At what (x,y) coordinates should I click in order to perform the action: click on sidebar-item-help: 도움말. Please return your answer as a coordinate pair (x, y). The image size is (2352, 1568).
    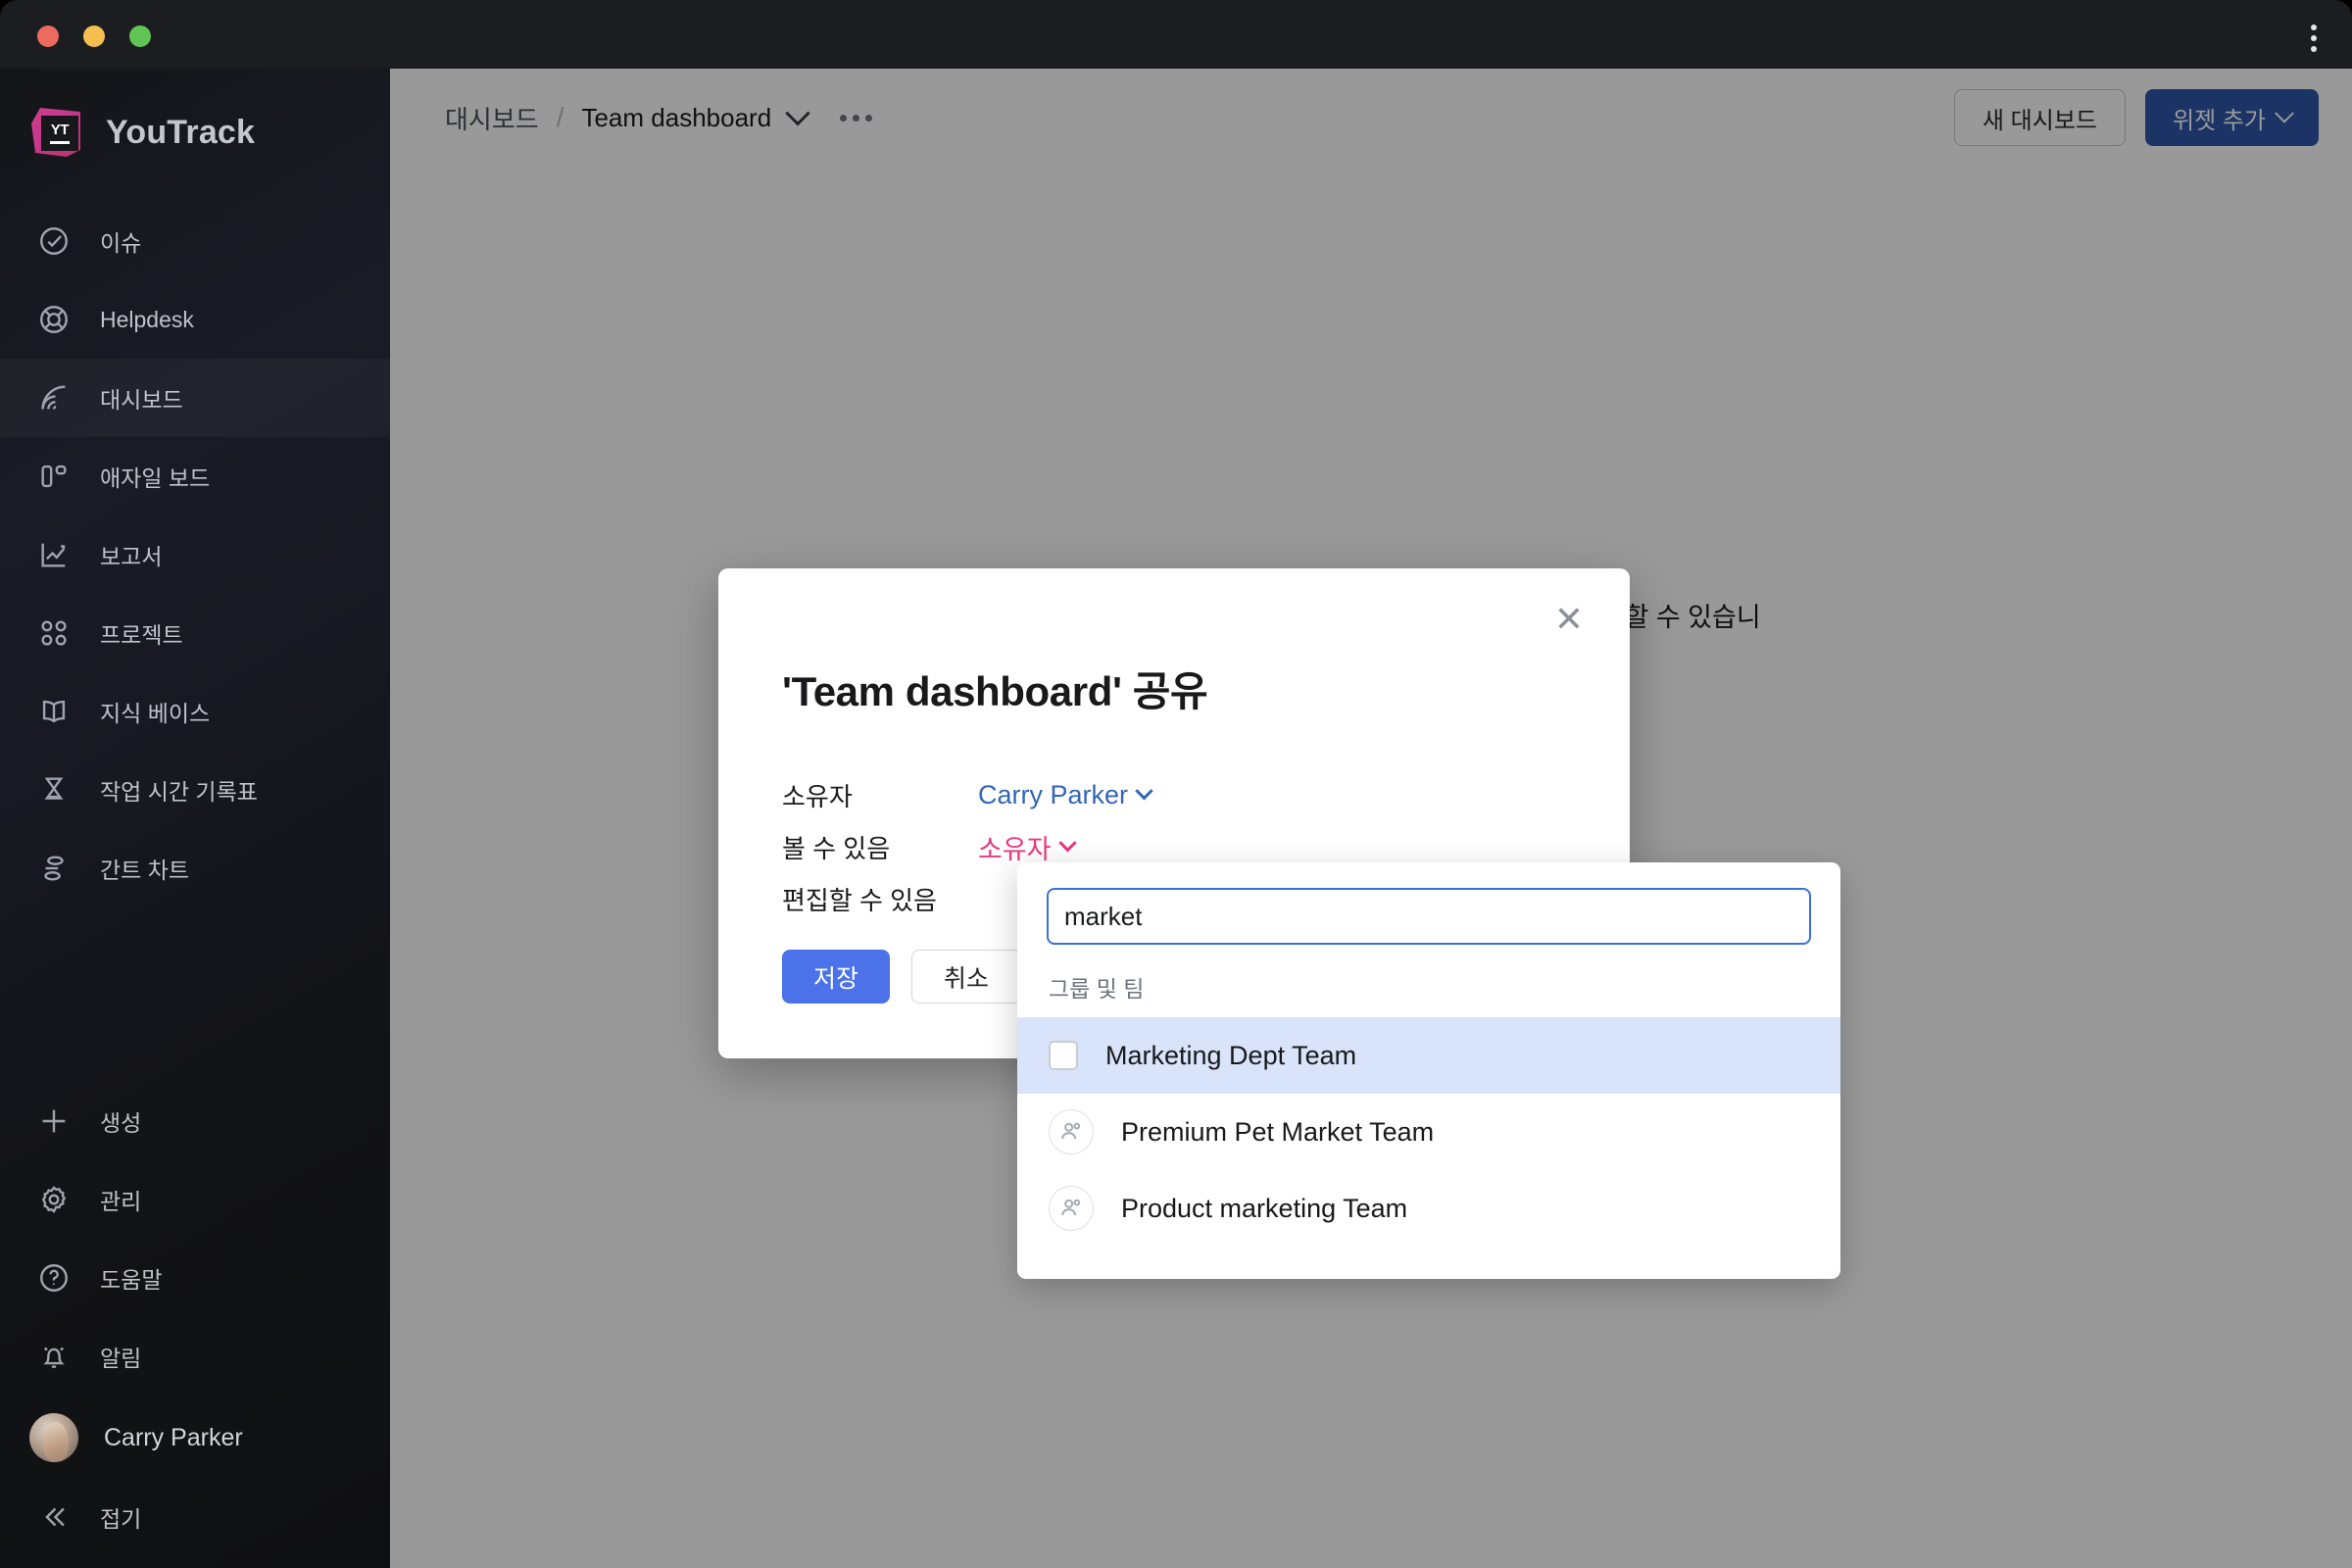
    Looking at the image, I should click on (195, 1278).